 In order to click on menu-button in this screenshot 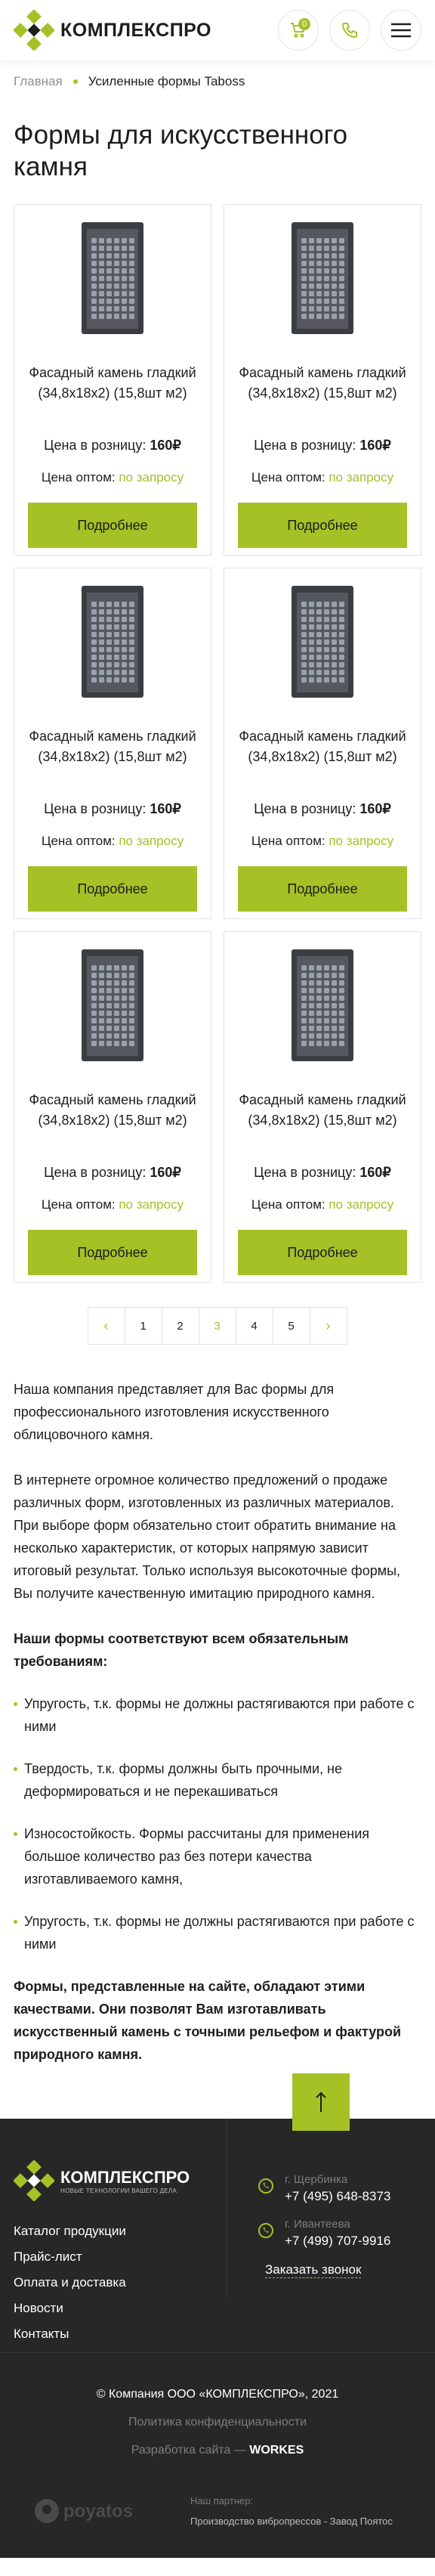, I will do `click(401, 30)`.